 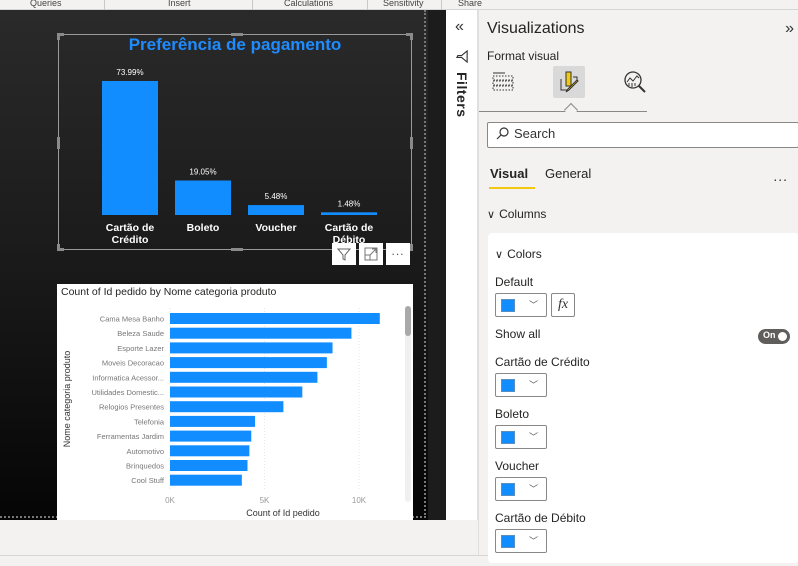 I want to click on section-colors: ∨ Colors, so click(x=518, y=254).